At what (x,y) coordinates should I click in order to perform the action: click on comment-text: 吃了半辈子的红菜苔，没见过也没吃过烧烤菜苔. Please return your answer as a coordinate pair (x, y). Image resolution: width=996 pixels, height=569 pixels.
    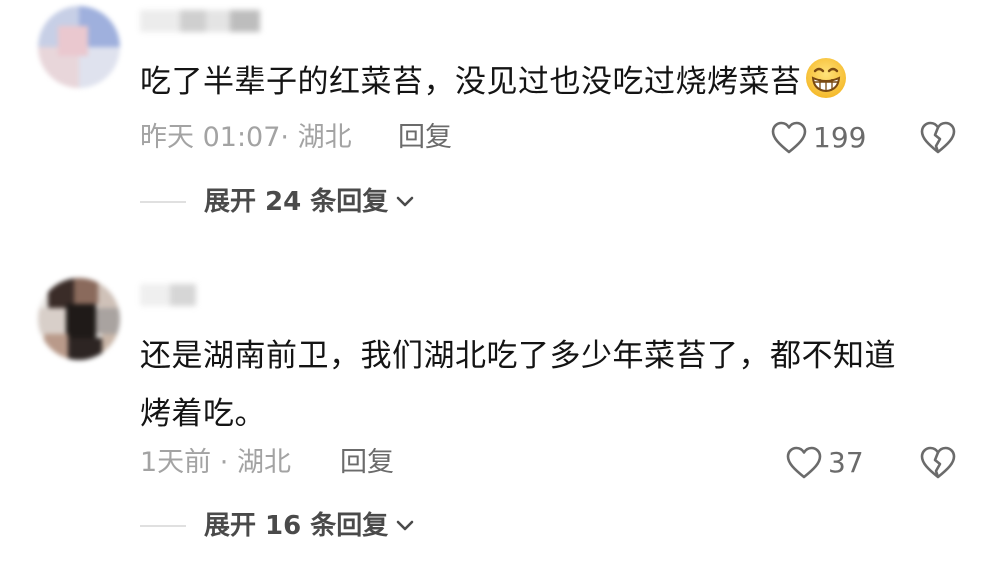
    Looking at the image, I should click on (555, 82).